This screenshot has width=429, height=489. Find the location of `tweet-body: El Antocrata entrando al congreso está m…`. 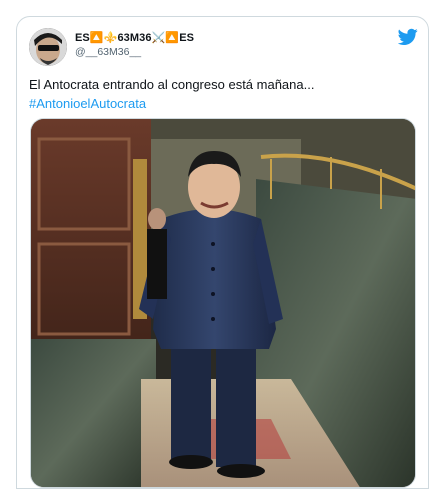

tweet-body: El Antocrata entrando al congreso está m… is located at coordinates (172, 84).